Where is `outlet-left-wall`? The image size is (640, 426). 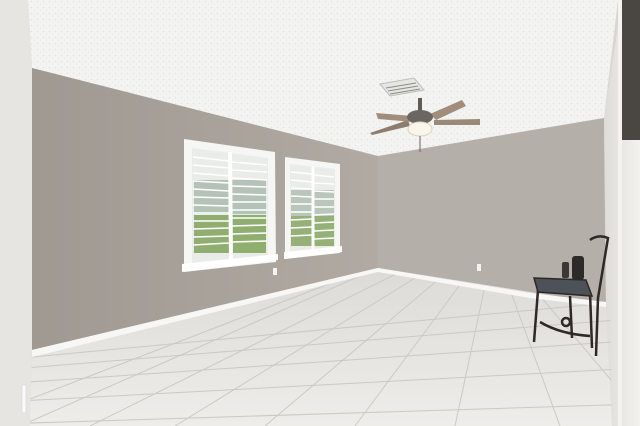 outlet-left-wall is located at coordinates (275, 271).